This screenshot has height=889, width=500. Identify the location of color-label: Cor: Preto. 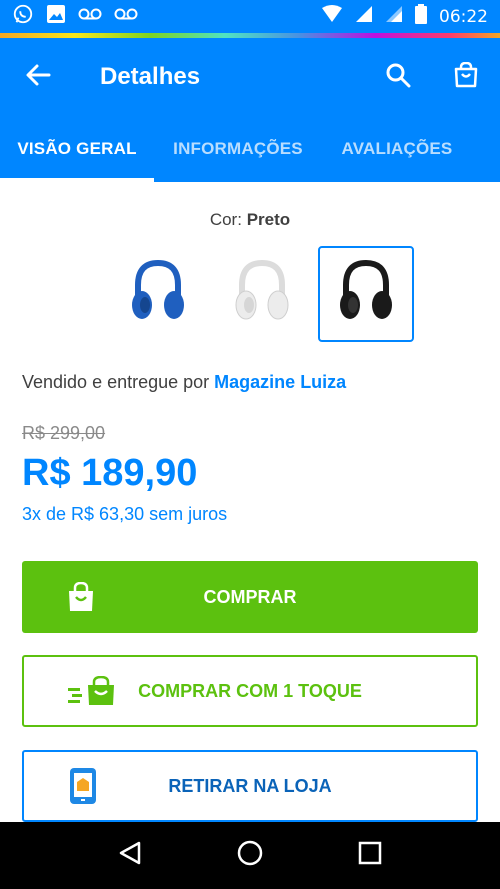
(250, 220).